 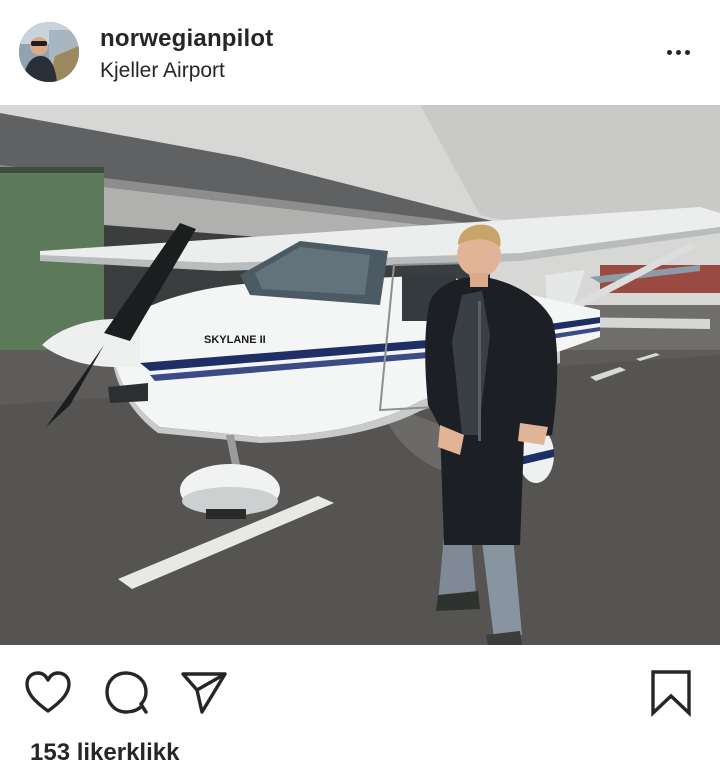 I want to click on location-label: Kjeller Airport, so click(x=162, y=71).